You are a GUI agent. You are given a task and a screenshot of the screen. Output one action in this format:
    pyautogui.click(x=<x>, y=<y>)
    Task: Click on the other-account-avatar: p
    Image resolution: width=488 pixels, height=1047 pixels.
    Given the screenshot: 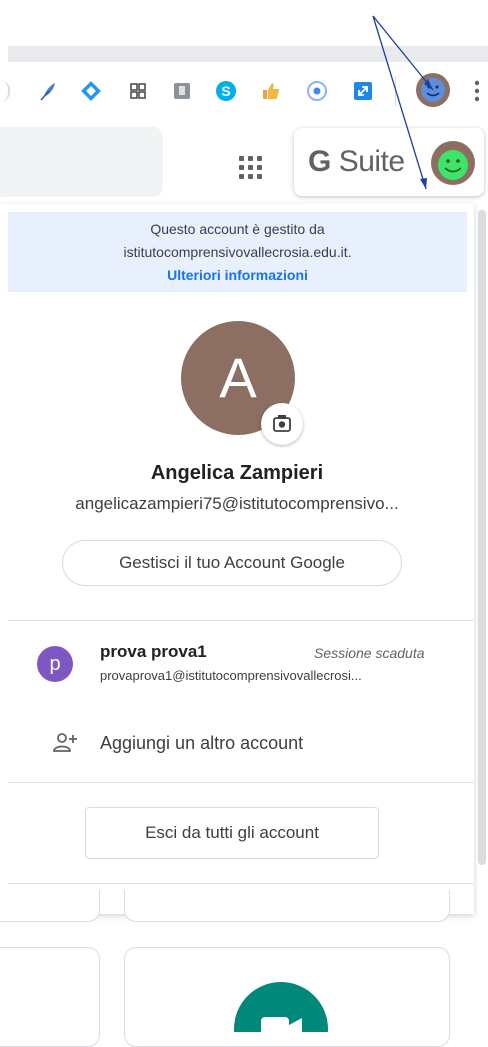 What is the action you would take?
    pyautogui.click(x=55, y=664)
    